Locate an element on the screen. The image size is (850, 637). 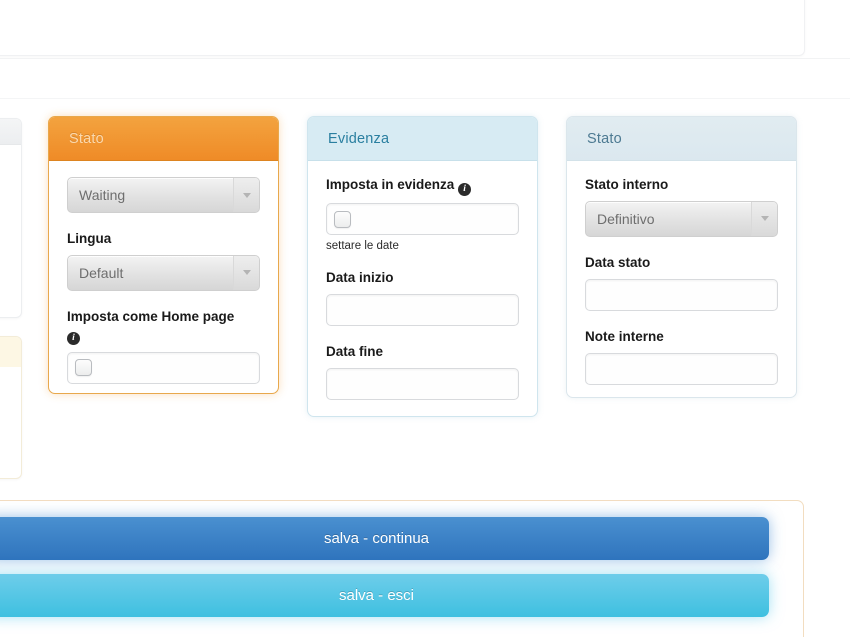
save-exit-button: salva - esci is located at coordinates (384, 595).